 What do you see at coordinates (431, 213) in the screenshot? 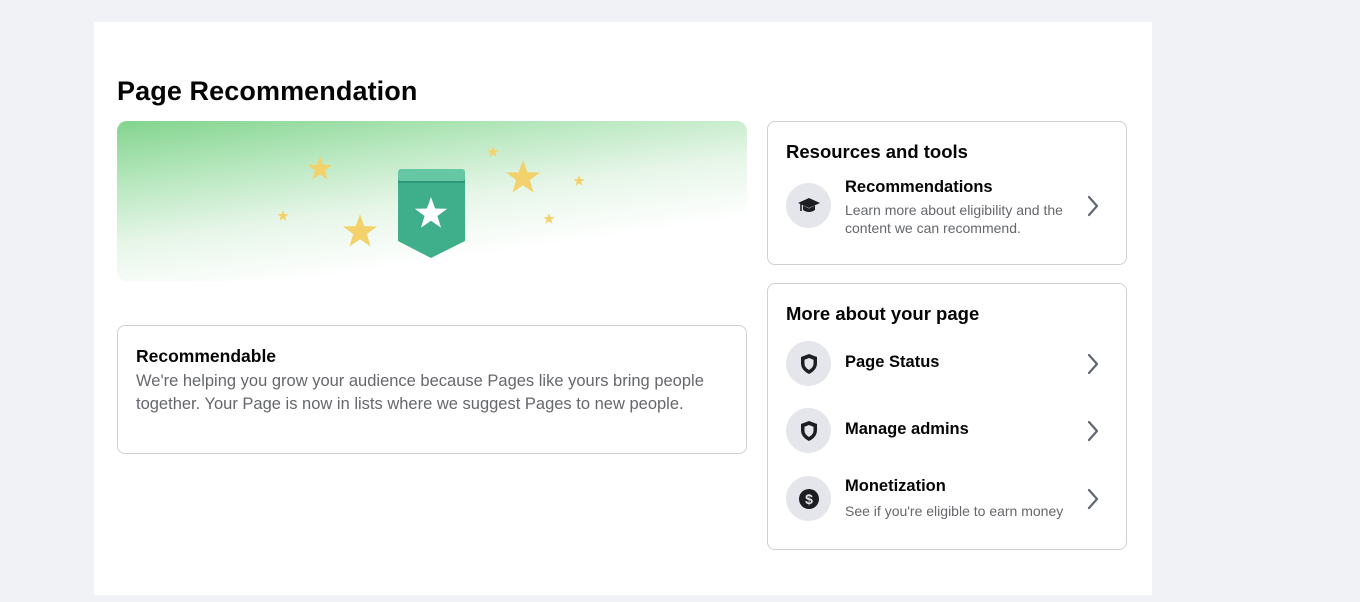
I see `badge-icon` at bounding box center [431, 213].